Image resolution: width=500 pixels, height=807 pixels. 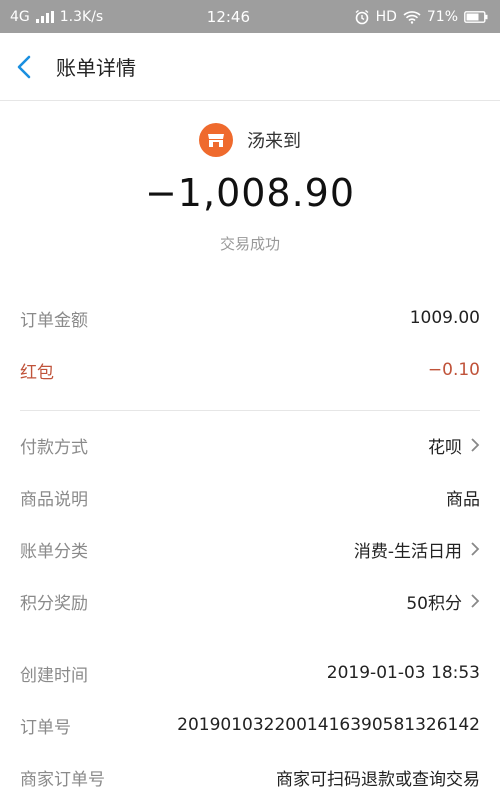 I want to click on payment-method-value-wrap: 花呗, so click(x=454, y=445).